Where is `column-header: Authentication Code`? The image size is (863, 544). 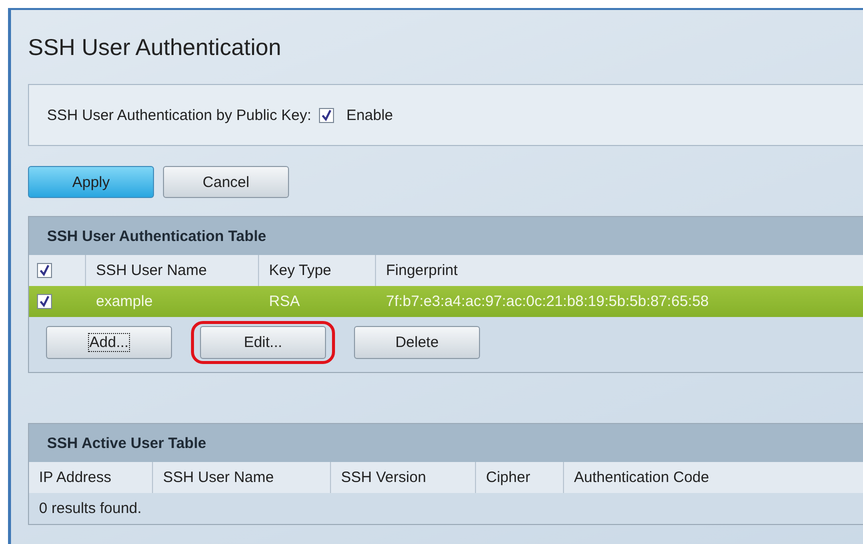 column-header: Authentication Code is located at coordinates (713, 477).